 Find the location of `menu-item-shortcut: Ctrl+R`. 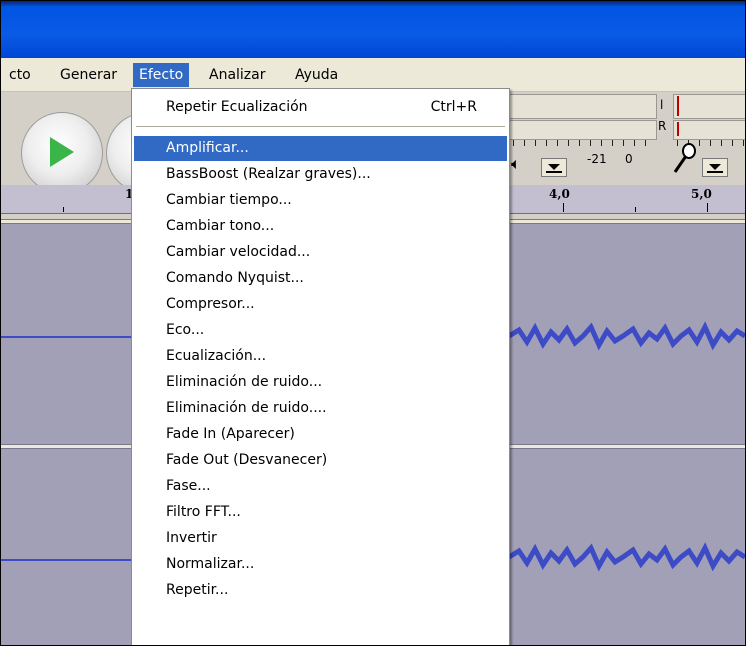

menu-item-shortcut: Ctrl+R is located at coordinates (453, 107).